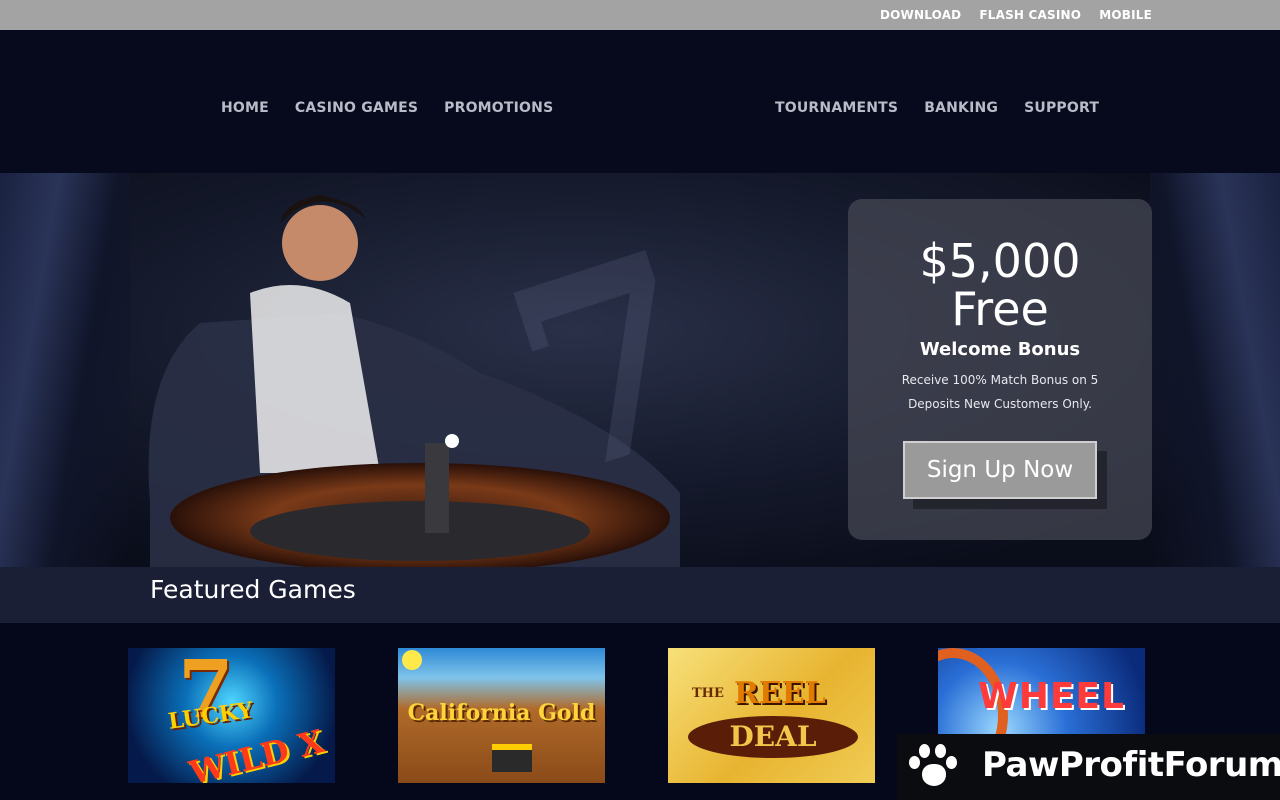 This screenshot has height=800, width=1280. I want to click on wheel-text-art: WHEEL, so click(1051, 696).